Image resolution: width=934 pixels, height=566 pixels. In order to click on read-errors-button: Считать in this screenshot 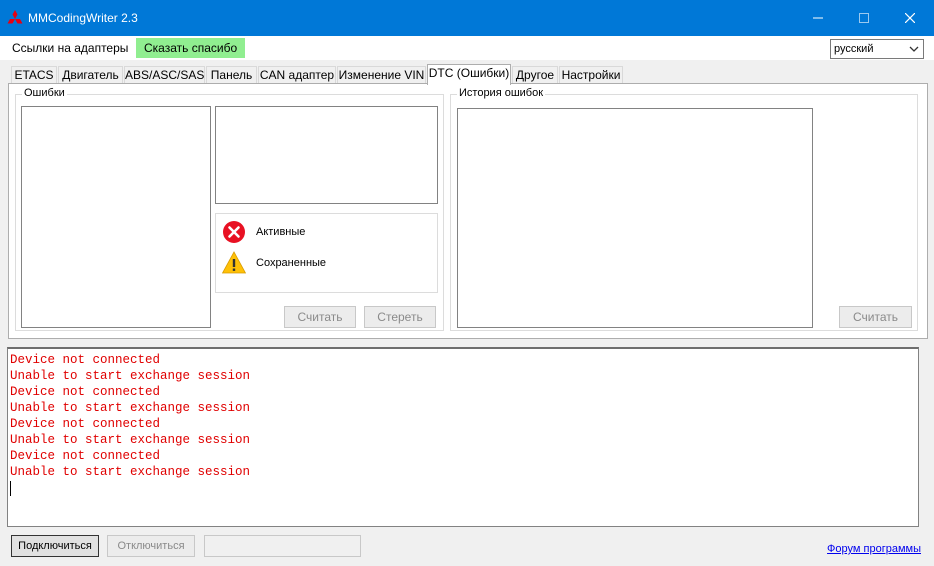, I will do `click(320, 317)`.